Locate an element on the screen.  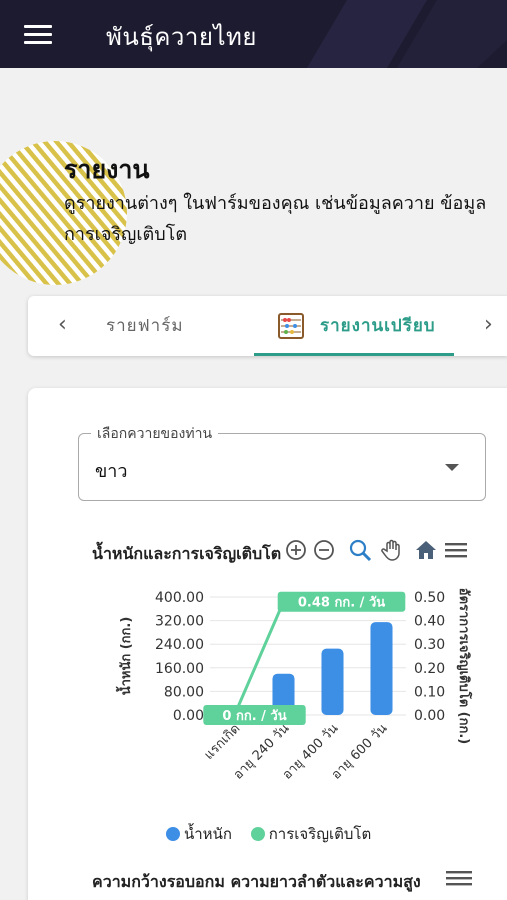
select-label: เลือกควายของท่าน is located at coordinates (155, 434).